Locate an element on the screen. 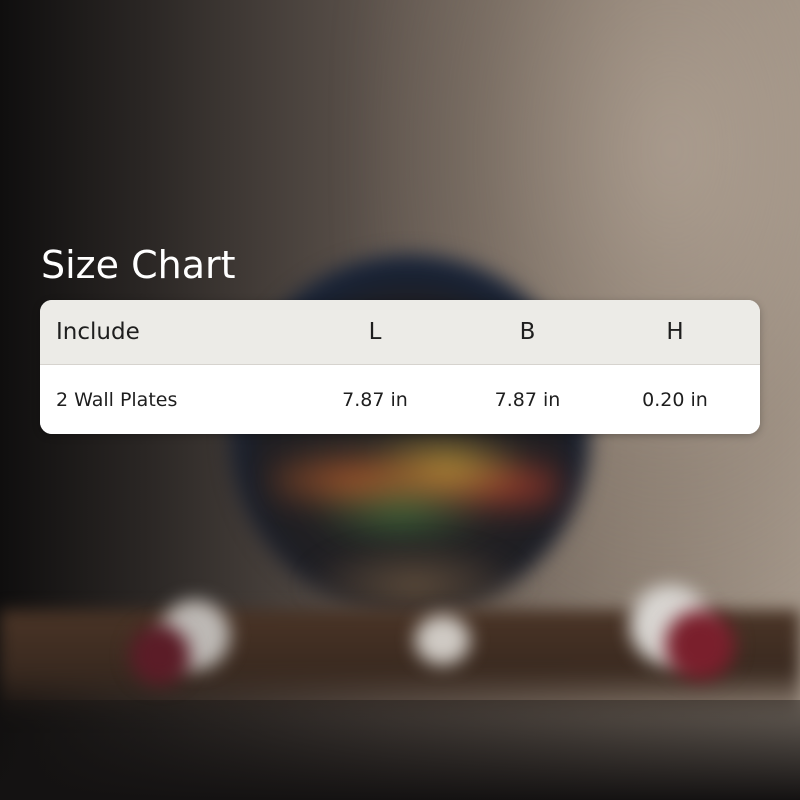  header-breadth: B is located at coordinates (527, 332).